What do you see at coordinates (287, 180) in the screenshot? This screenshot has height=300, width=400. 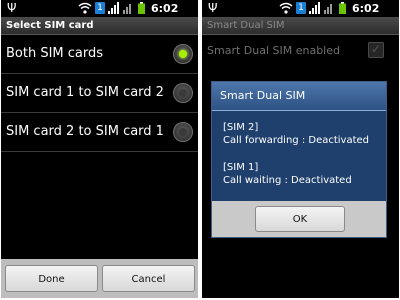 I see `sim1-status: Call waiting : Deactivated` at bounding box center [287, 180].